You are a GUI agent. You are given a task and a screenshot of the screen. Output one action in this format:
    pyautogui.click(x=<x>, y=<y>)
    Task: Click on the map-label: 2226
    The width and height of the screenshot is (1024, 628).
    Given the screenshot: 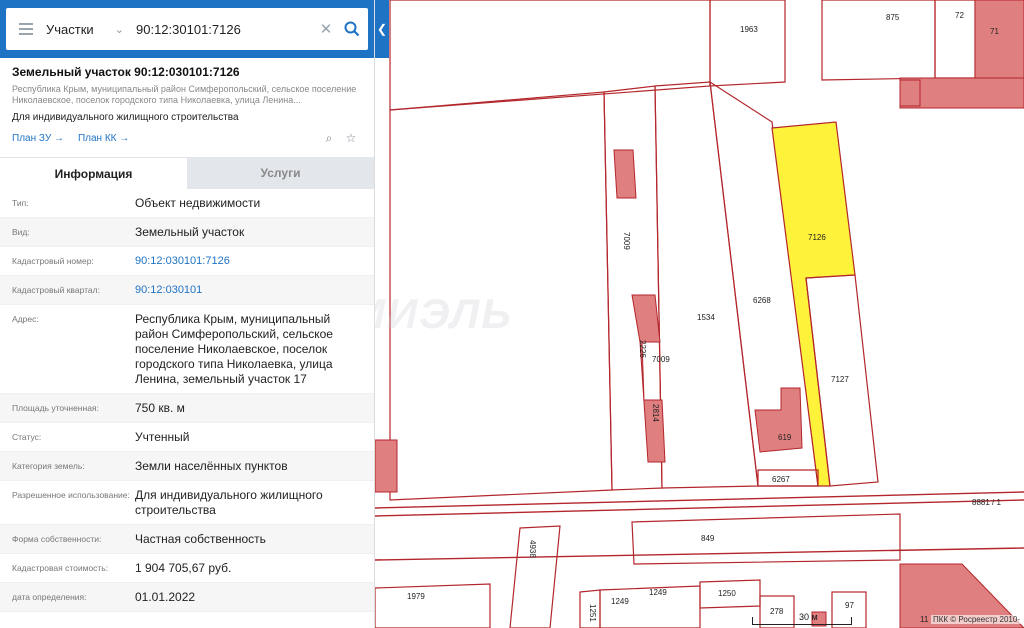 What is the action you would take?
    pyautogui.click(x=642, y=349)
    